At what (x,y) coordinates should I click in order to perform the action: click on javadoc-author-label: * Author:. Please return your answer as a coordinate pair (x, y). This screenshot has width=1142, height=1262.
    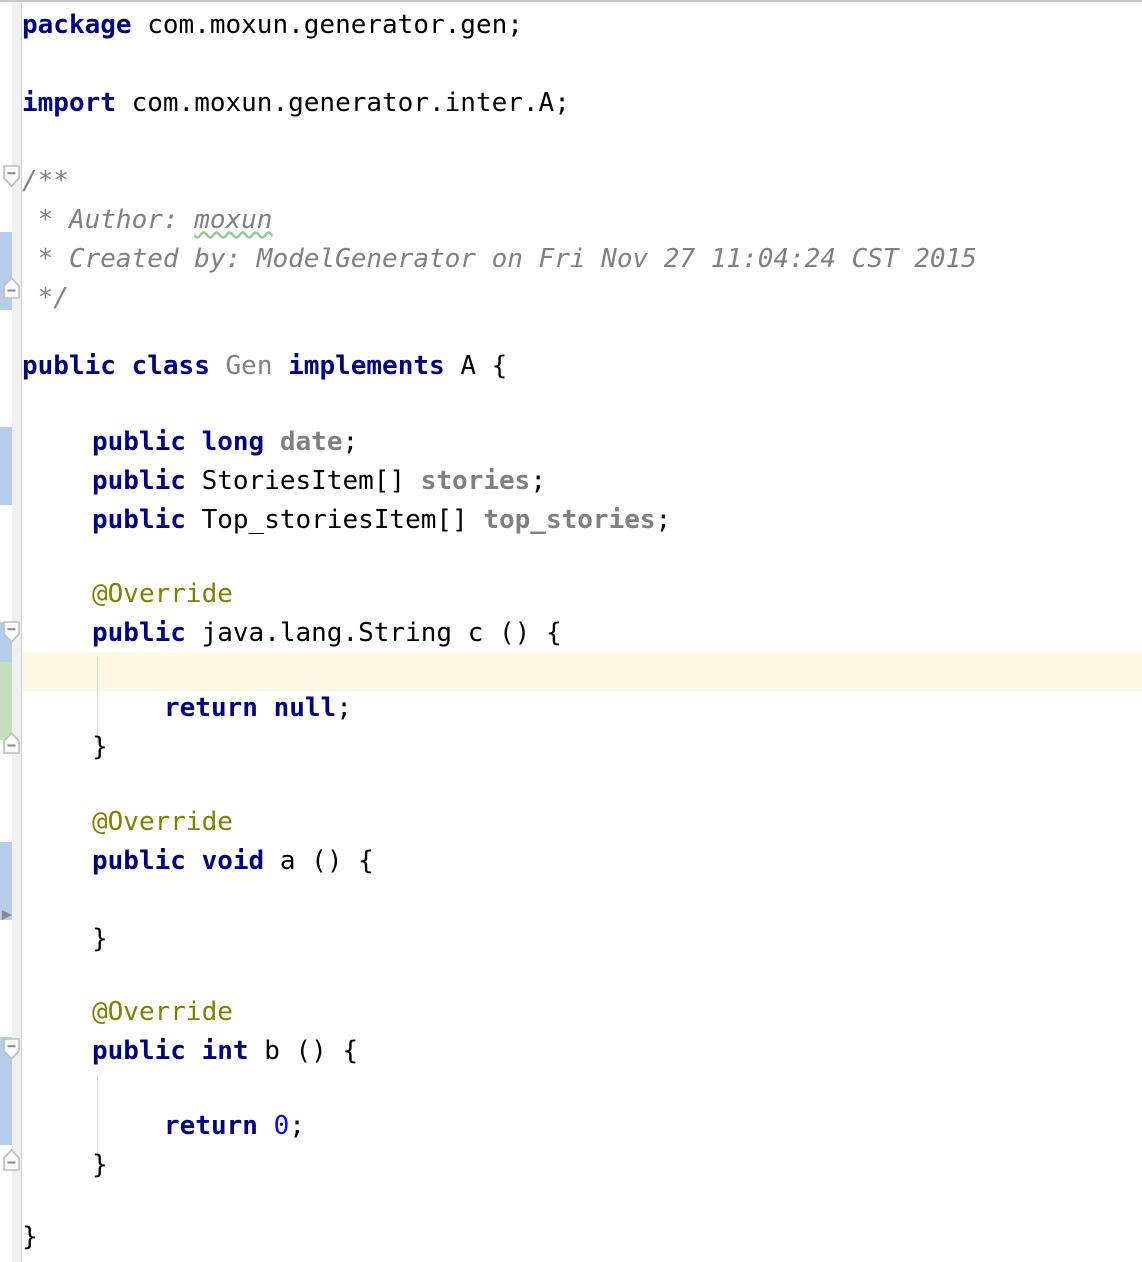
    Looking at the image, I should click on (108, 220).